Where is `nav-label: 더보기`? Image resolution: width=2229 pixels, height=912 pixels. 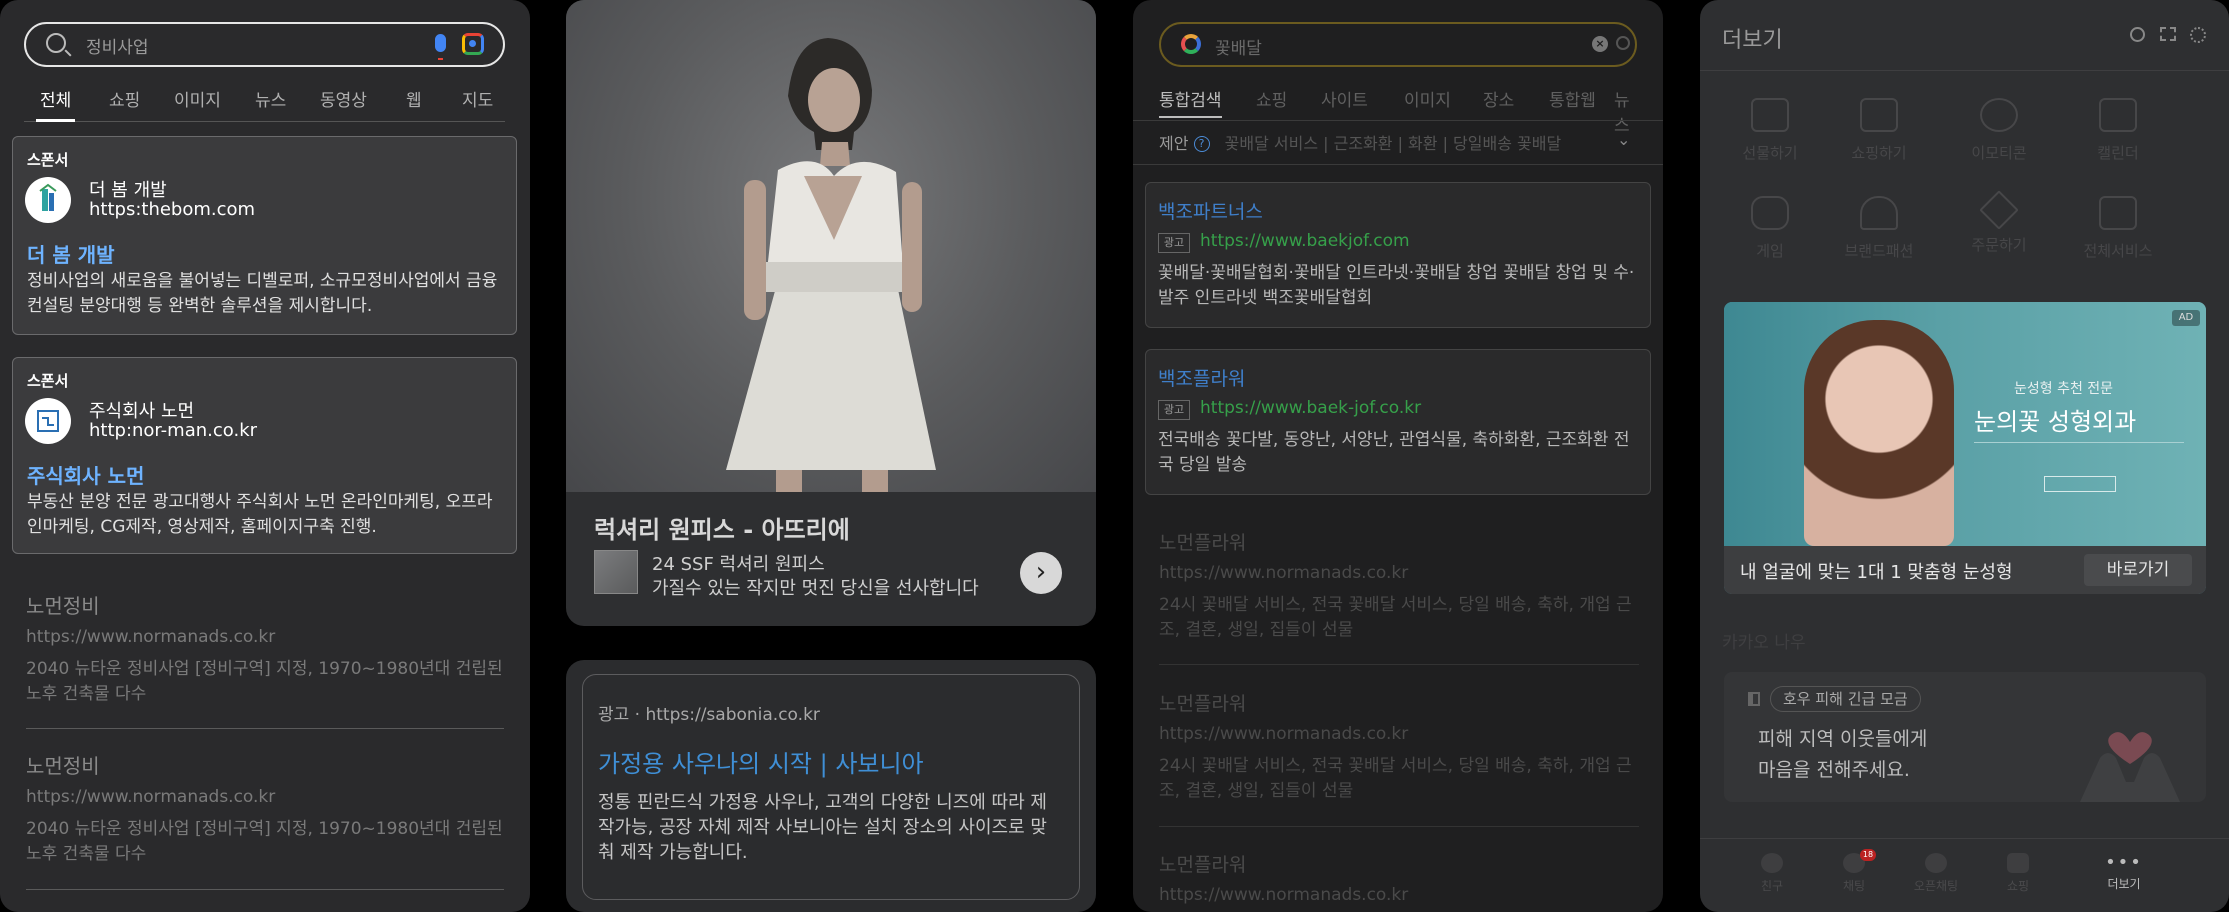
nav-label: 더보기 is located at coordinates (2124, 884).